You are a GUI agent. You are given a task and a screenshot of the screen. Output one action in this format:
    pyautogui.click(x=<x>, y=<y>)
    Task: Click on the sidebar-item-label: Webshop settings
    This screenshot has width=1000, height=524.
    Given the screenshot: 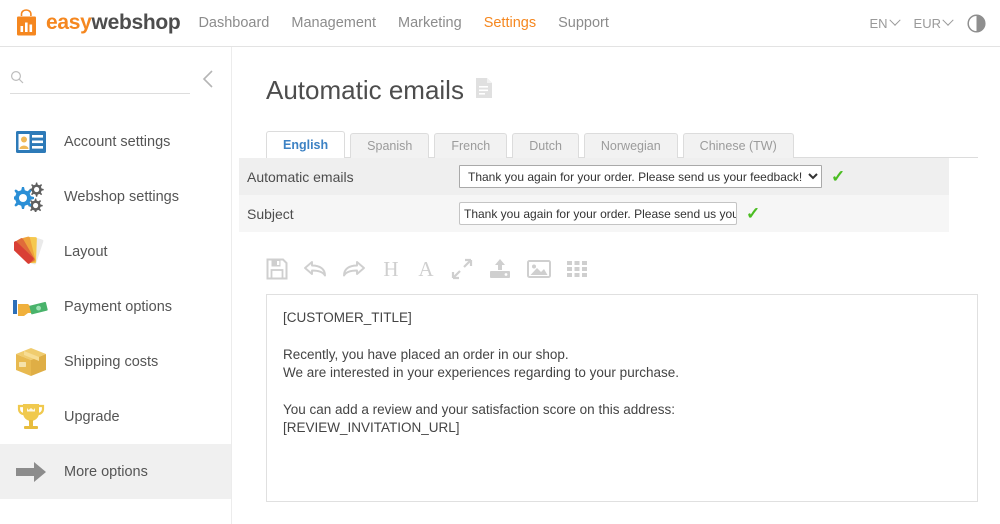 What is the action you would take?
    pyautogui.click(x=121, y=196)
    